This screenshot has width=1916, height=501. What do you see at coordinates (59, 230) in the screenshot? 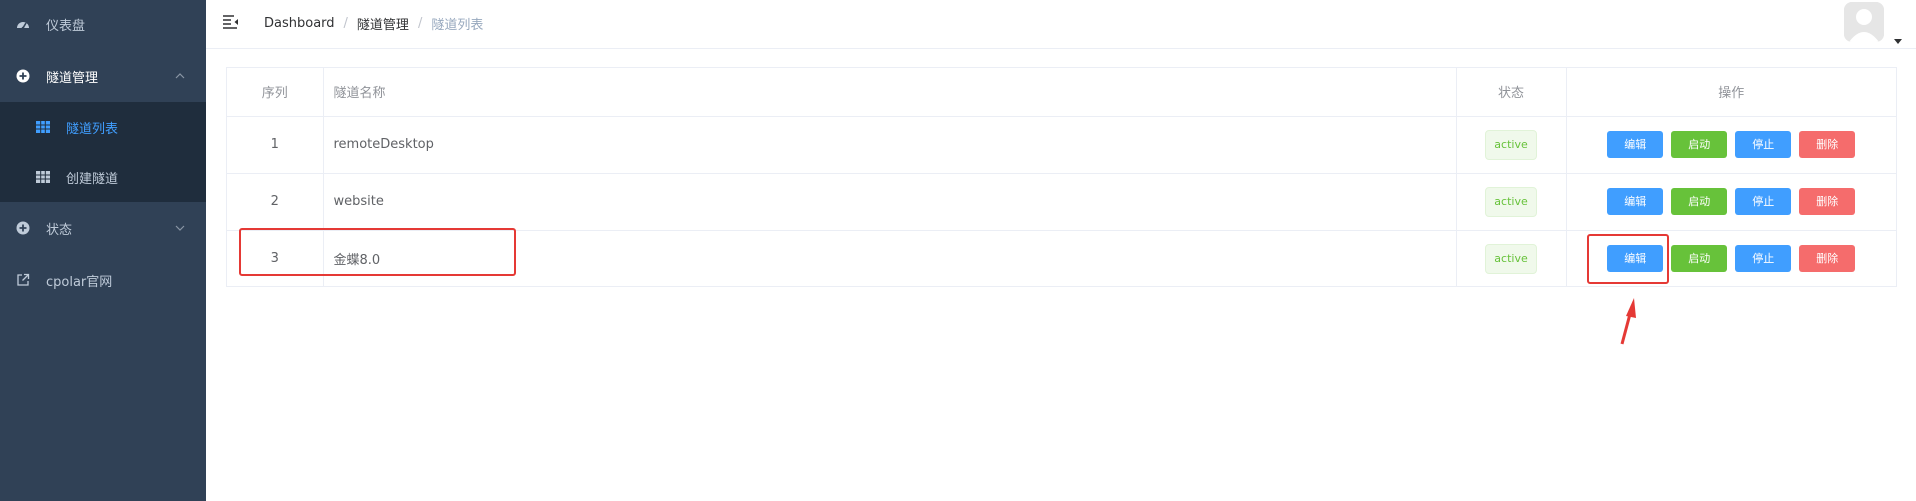
I see `sidebar-item-label: 状态` at bounding box center [59, 230].